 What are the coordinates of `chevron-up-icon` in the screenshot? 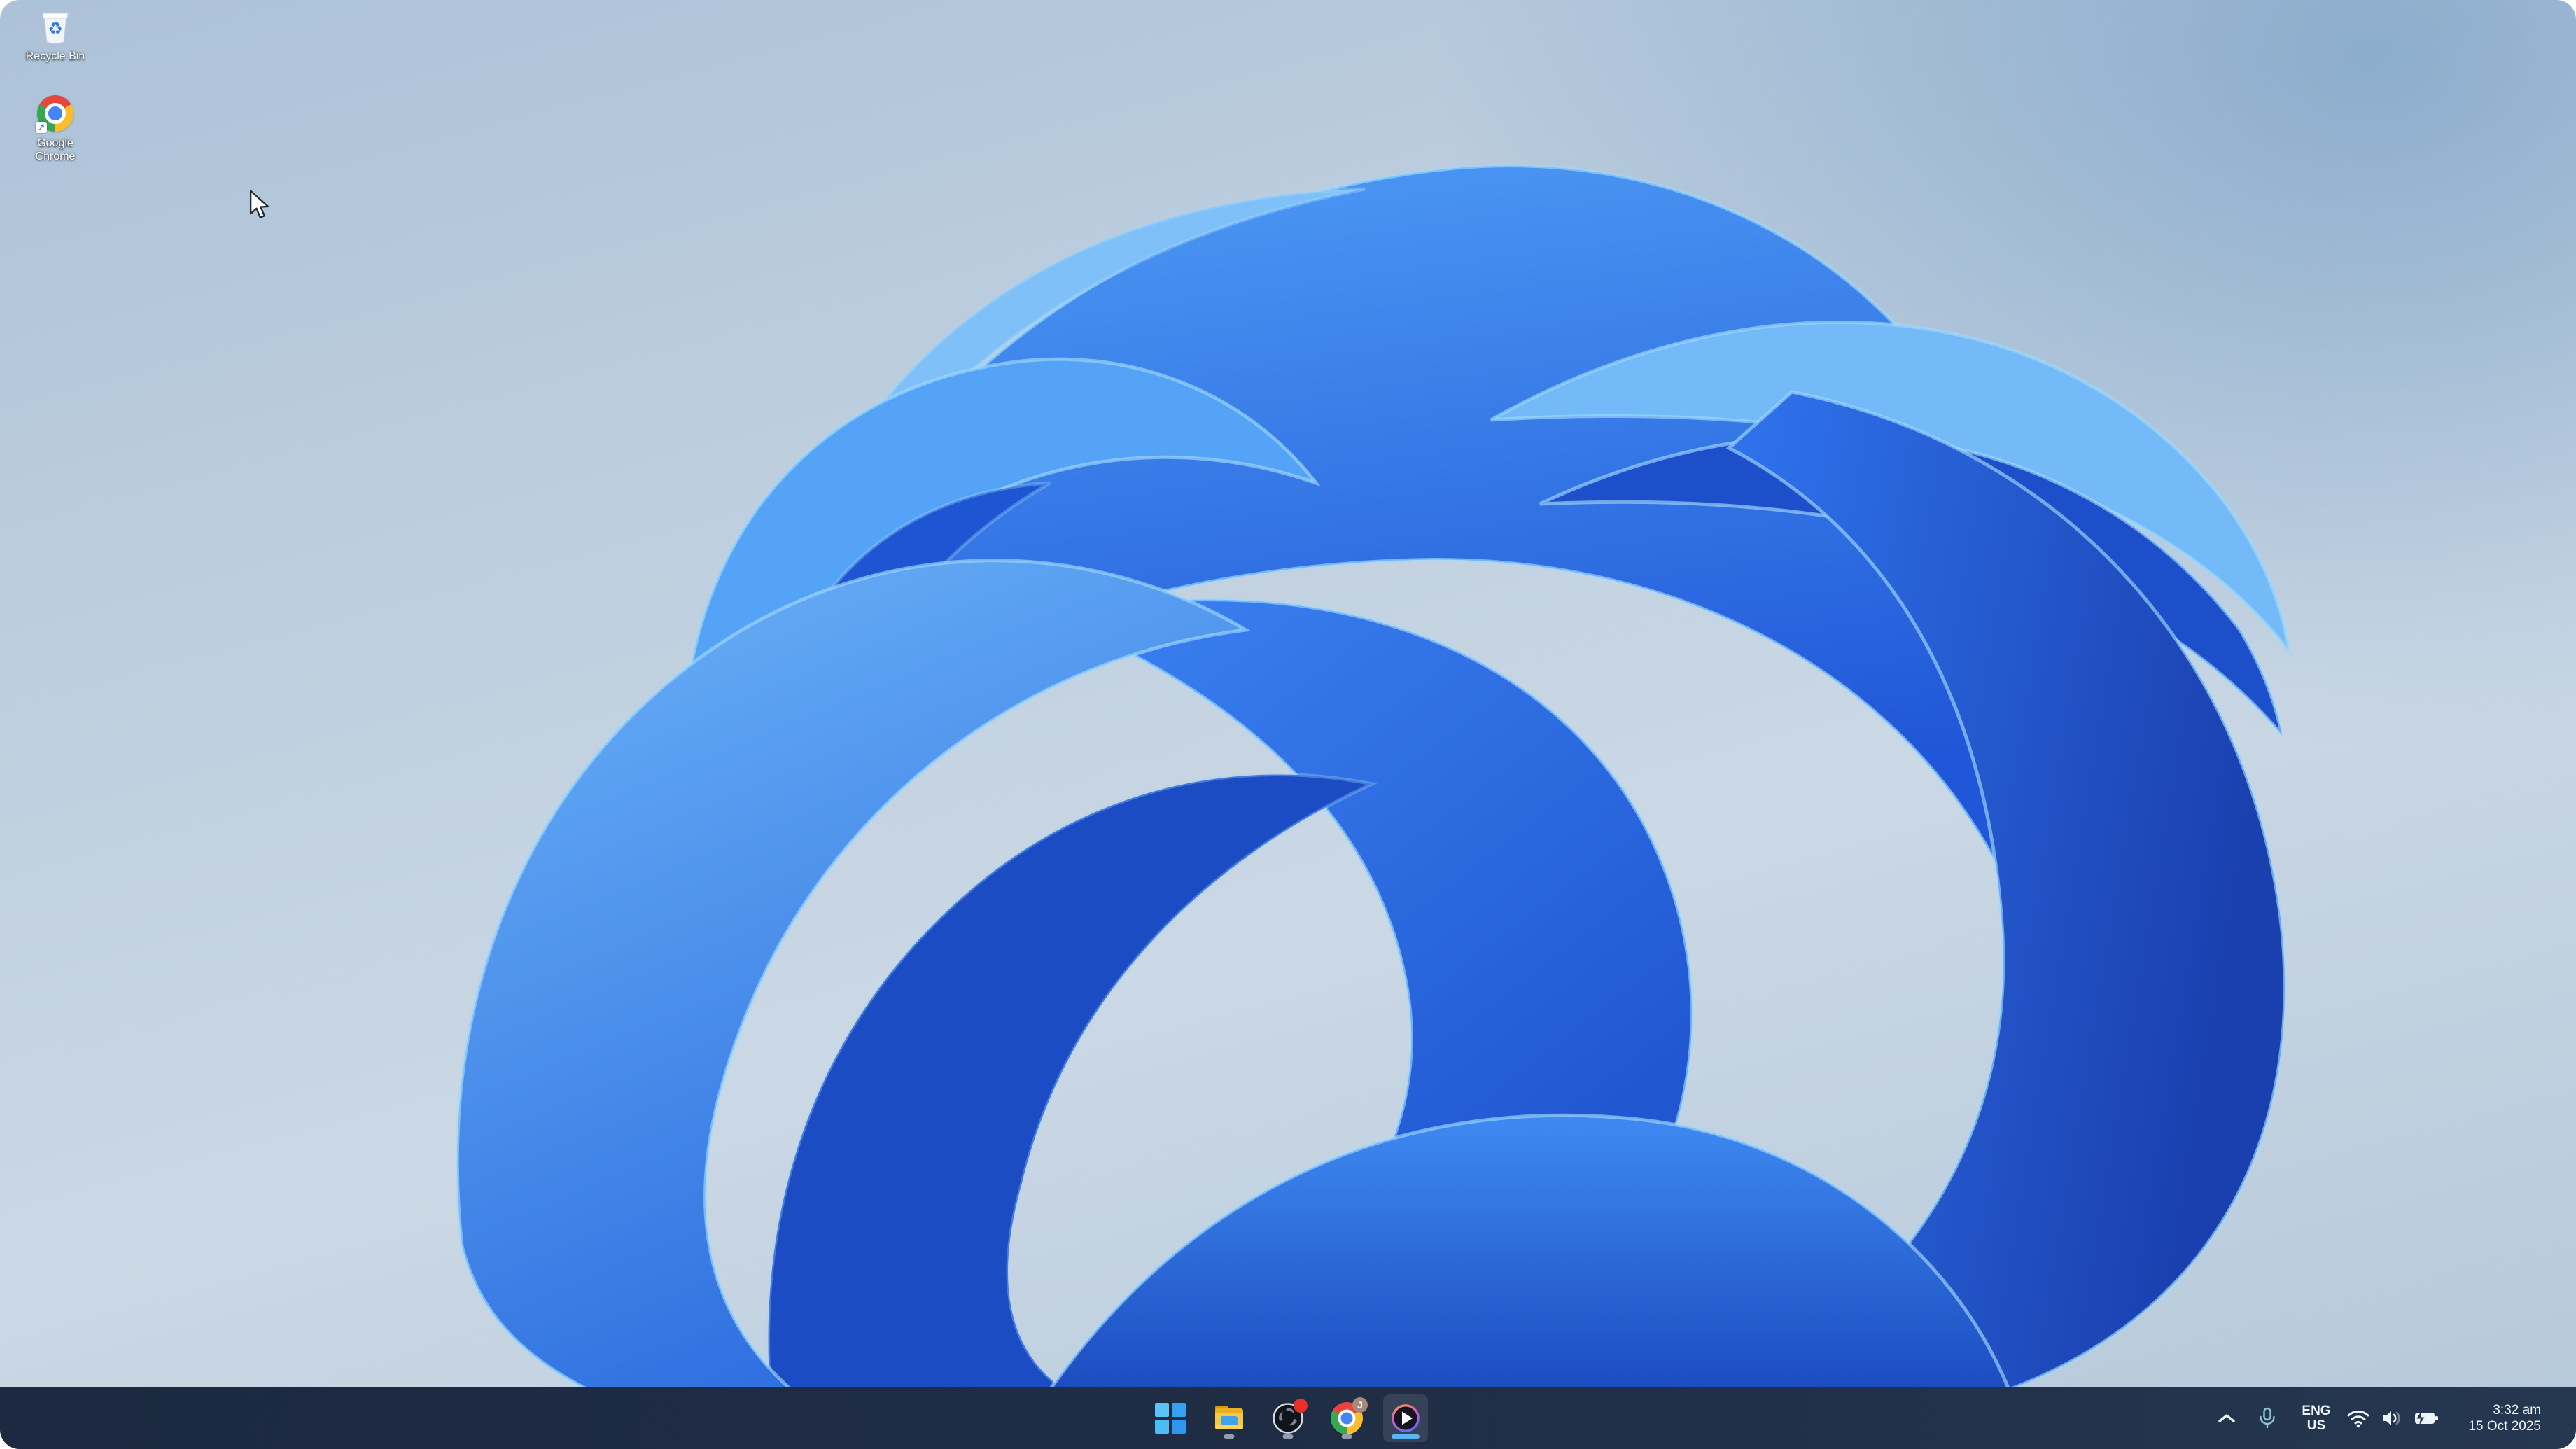 It's located at (2226, 1418).